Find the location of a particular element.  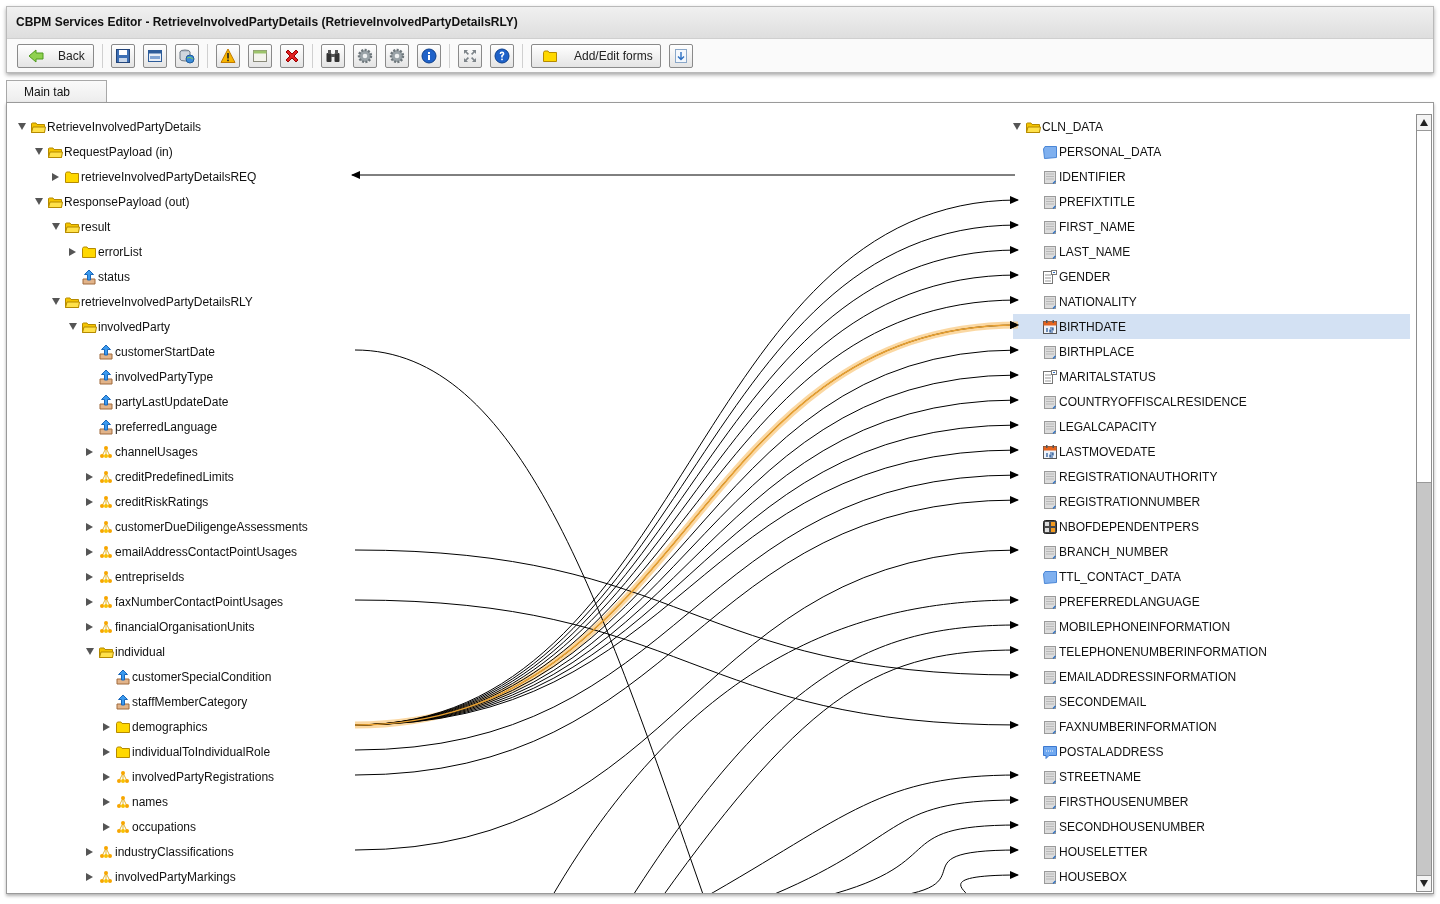

find-button is located at coordinates (333, 55).